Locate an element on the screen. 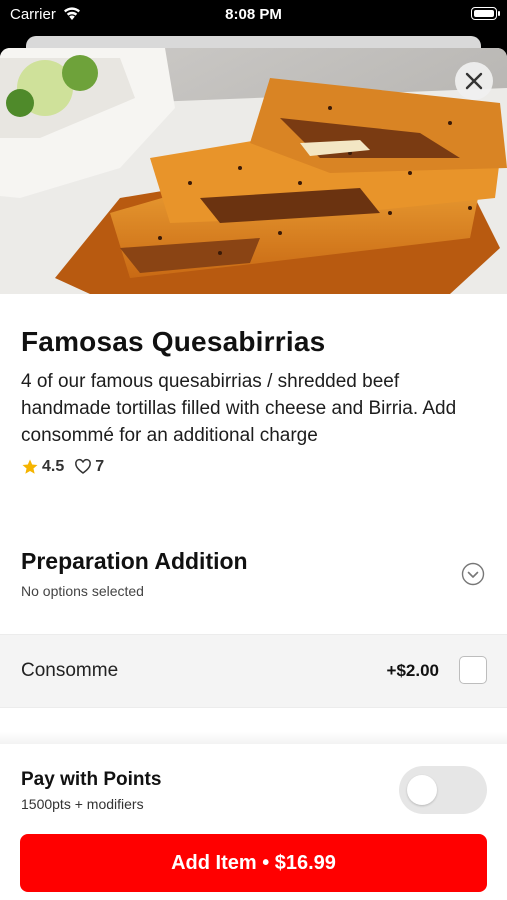 The height and width of the screenshot is (900, 507). section-title: Preparation Addition is located at coordinates (134, 561).